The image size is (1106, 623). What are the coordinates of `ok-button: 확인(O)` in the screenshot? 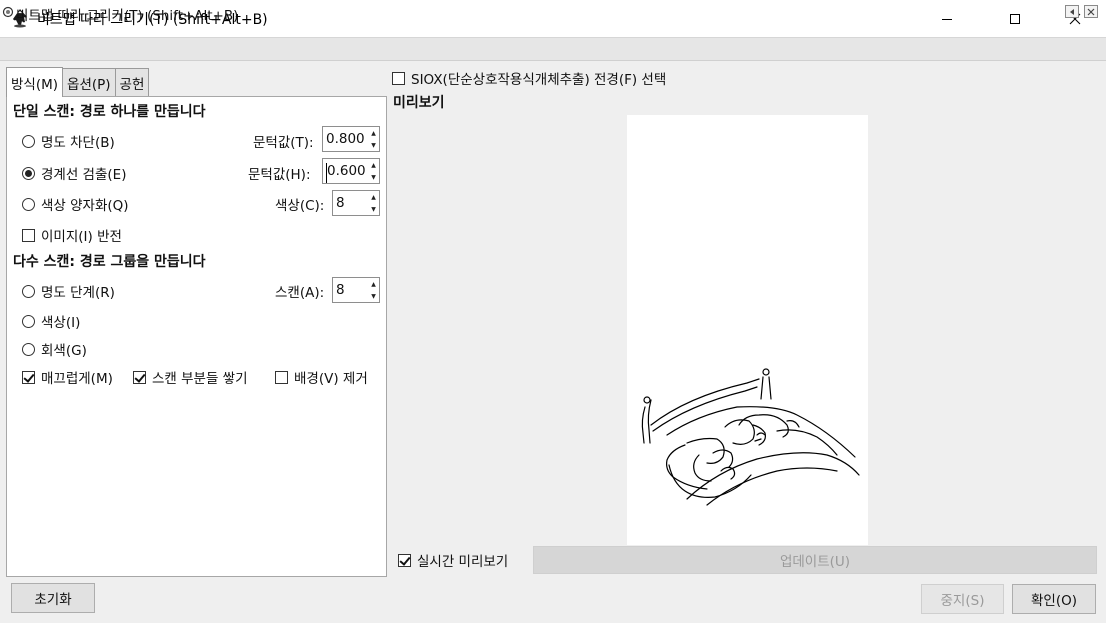 It's located at (1054, 599).